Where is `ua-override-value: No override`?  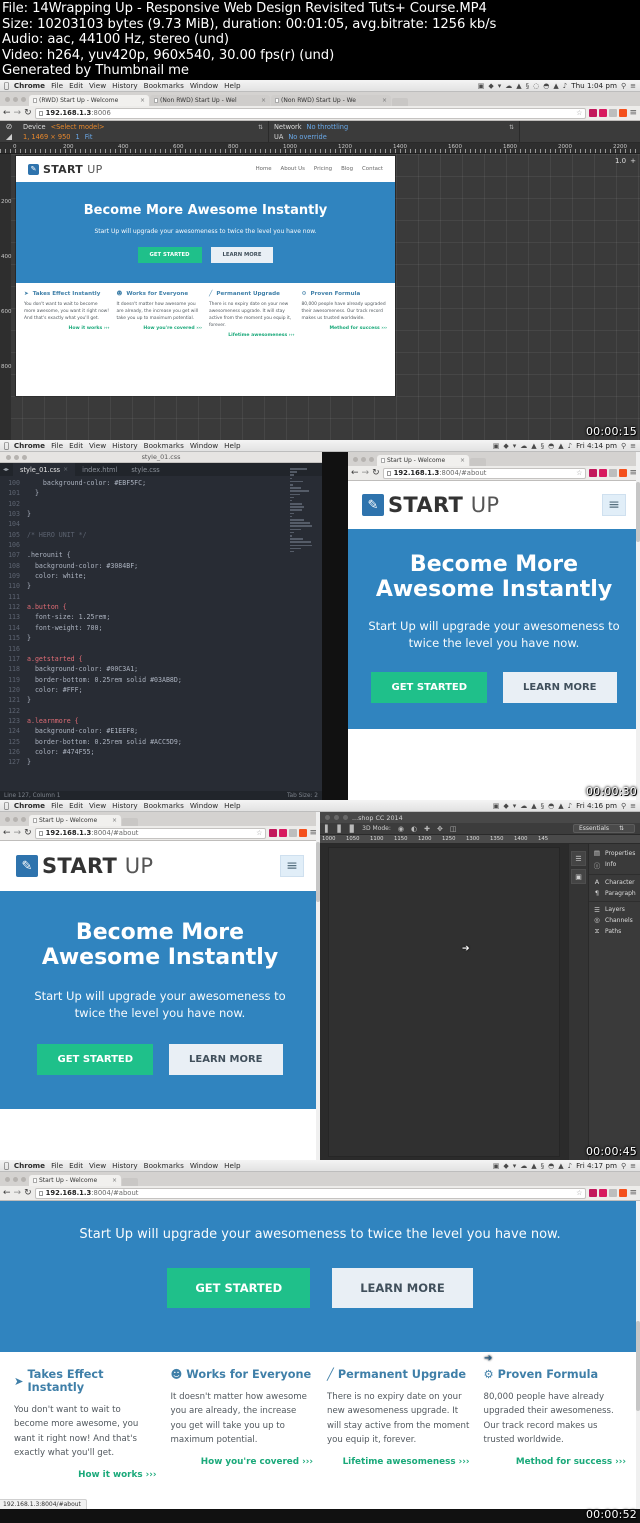
ua-override-value: No override is located at coordinates (307, 137).